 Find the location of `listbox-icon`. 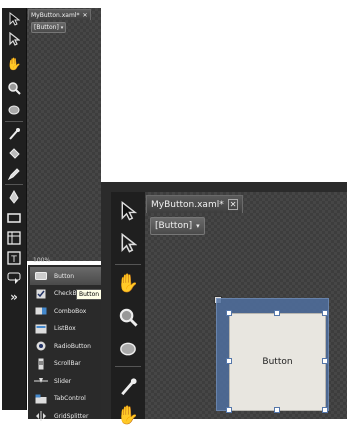

listbox-icon is located at coordinates (41, 329).